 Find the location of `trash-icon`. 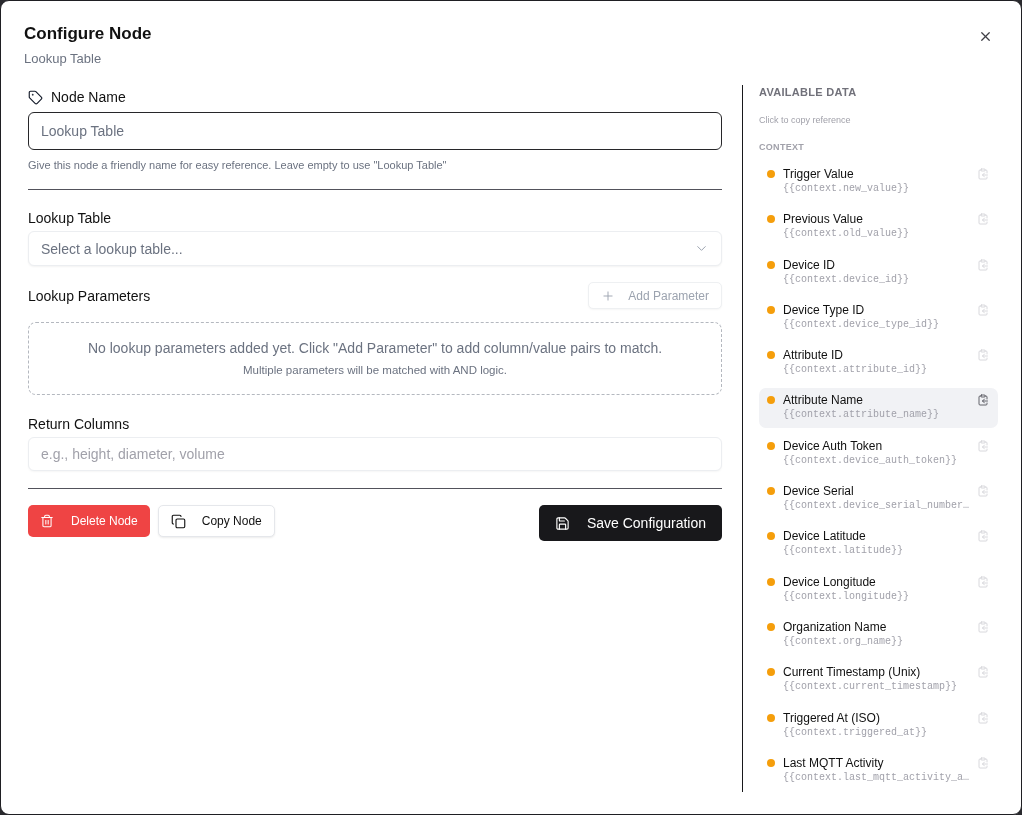

trash-icon is located at coordinates (47, 521).